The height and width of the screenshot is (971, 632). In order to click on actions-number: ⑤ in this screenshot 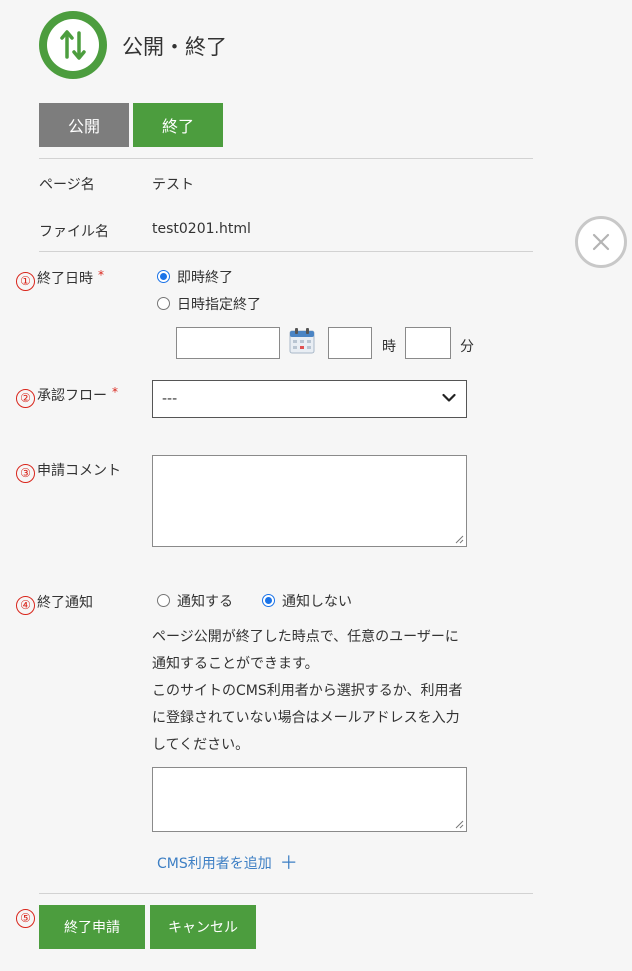, I will do `click(26, 918)`.